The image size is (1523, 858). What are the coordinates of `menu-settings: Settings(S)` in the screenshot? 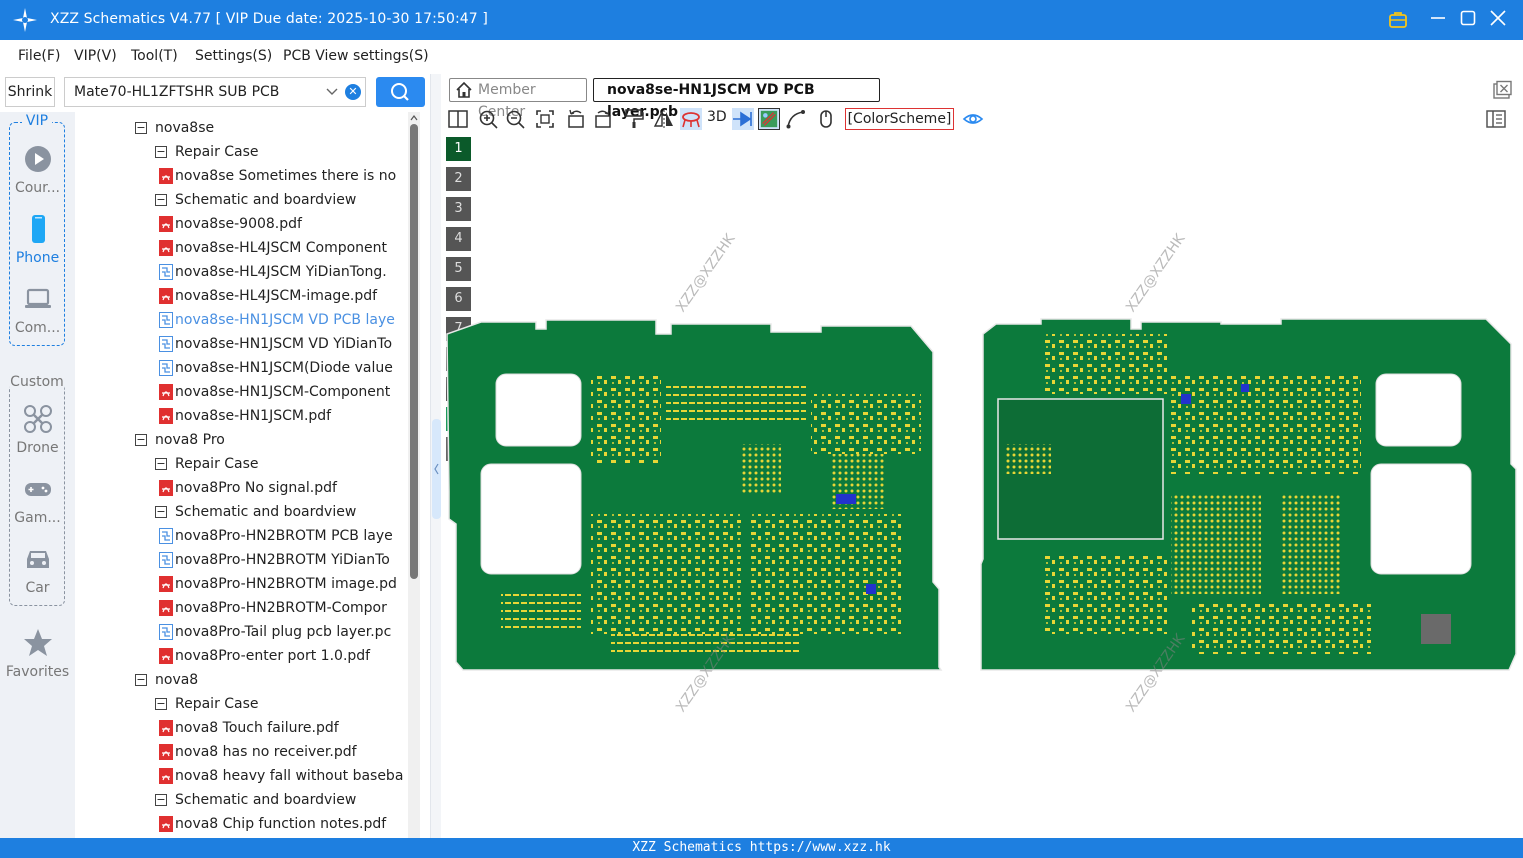 It's located at (233, 56).